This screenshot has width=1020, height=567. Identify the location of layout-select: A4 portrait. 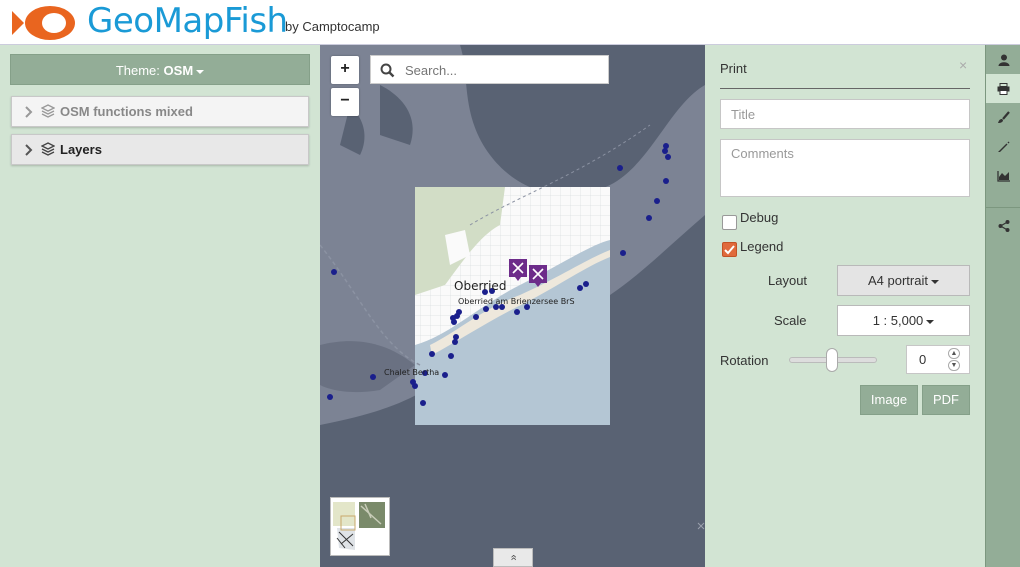
(903, 280).